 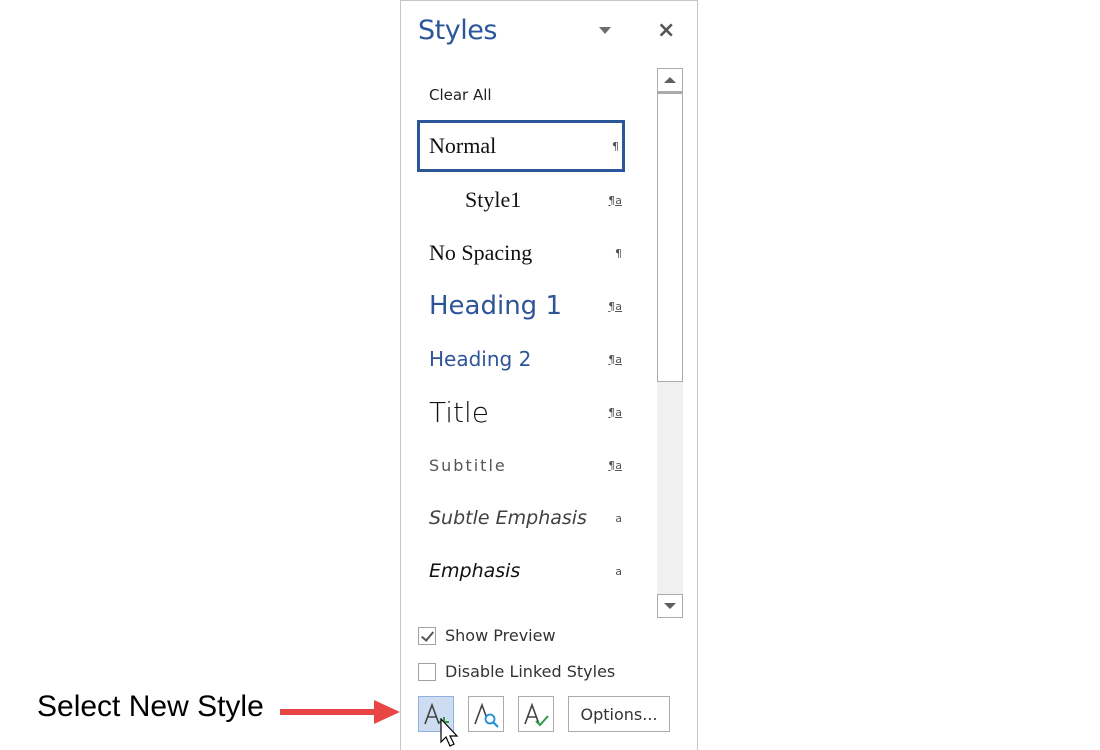 I want to click on scroll-down-button, so click(x=670, y=606).